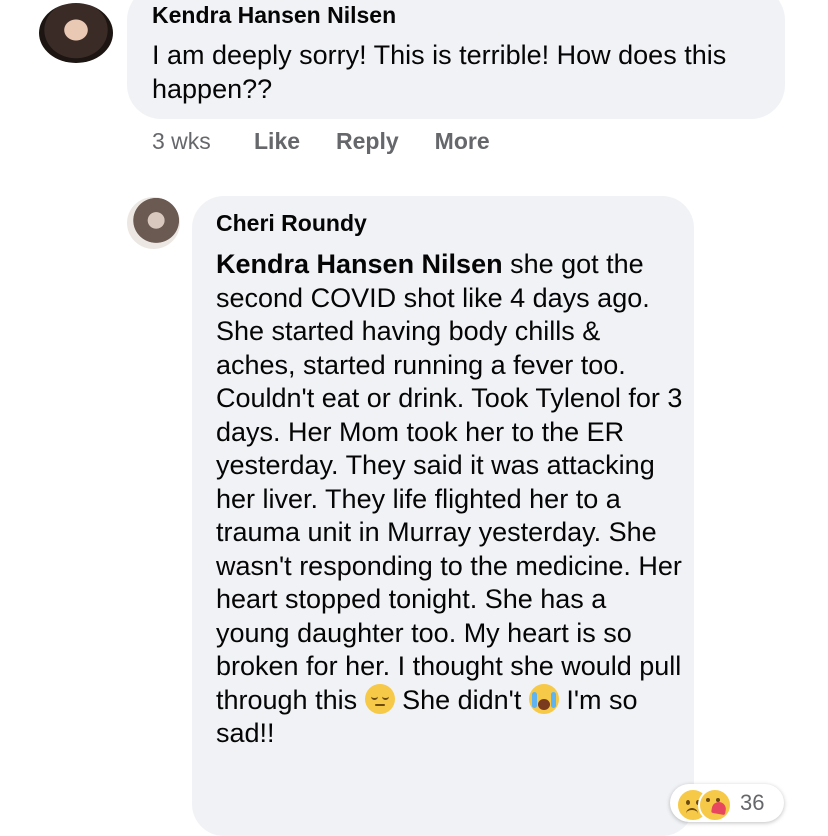 This screenshot has width=828, height=836. Describe the element at coordinates (274, 15) in the screenshot. I see `comment-author: Kendra Hansen Nilsen` at that location.